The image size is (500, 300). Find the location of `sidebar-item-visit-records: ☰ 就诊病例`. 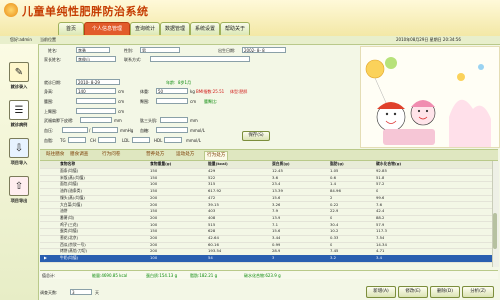

sidebar-item-visit-records: ☰ 就诊病例 is located at coordinates (19, 117).